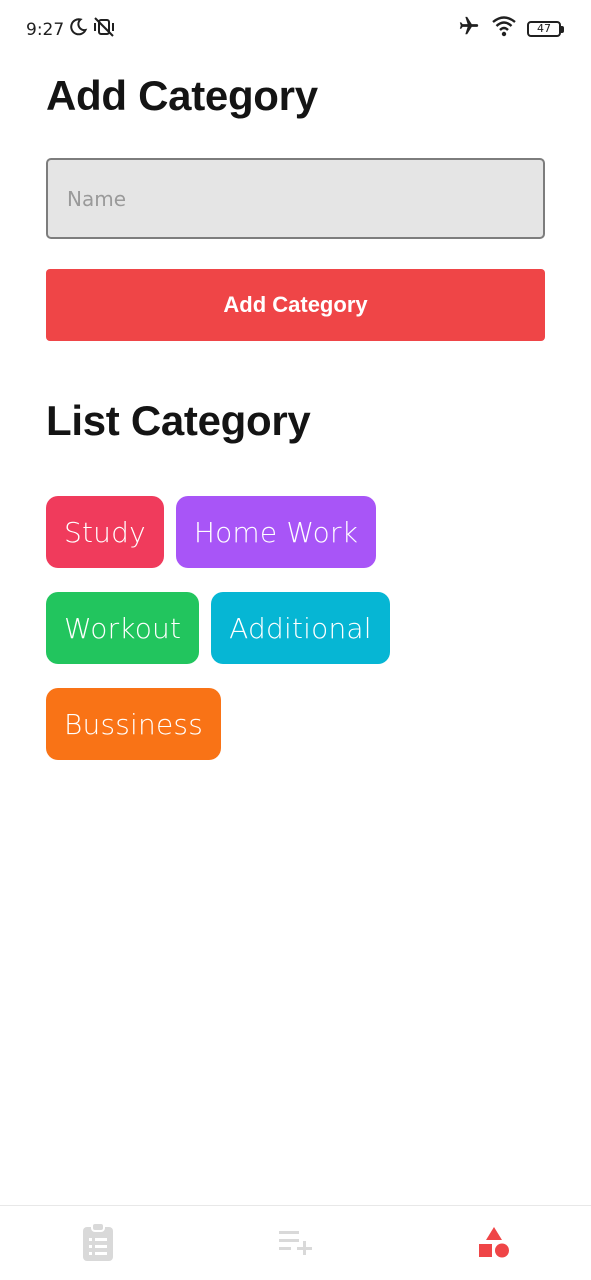 This screenshot has width=591, height=1280. I want to click on list-category-title: List Category, so click(178, 420).